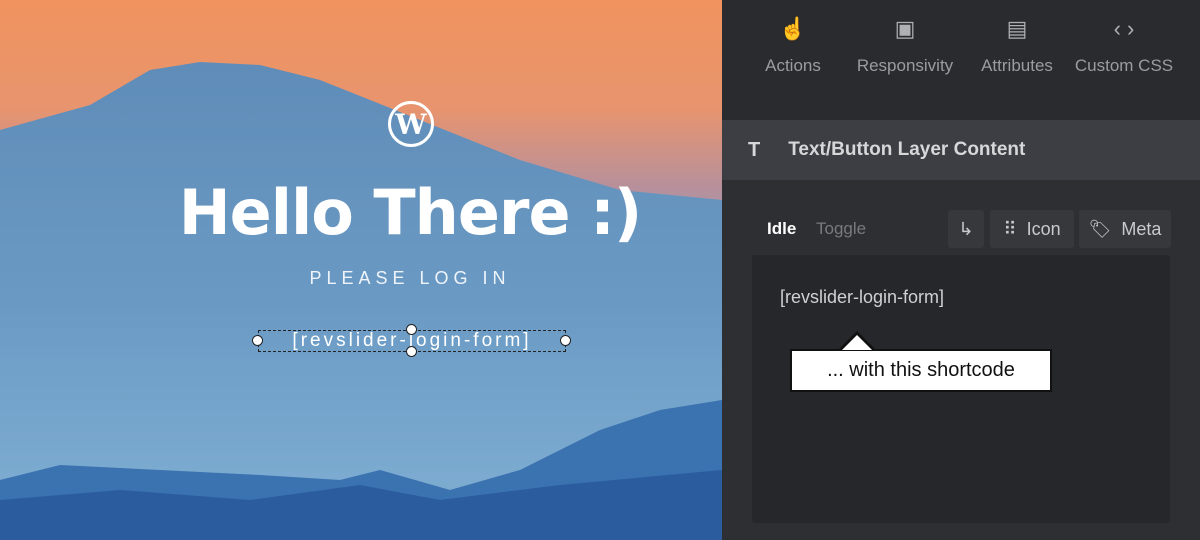  I want to click on grid-icon: ⠿, so click(1010, 228).